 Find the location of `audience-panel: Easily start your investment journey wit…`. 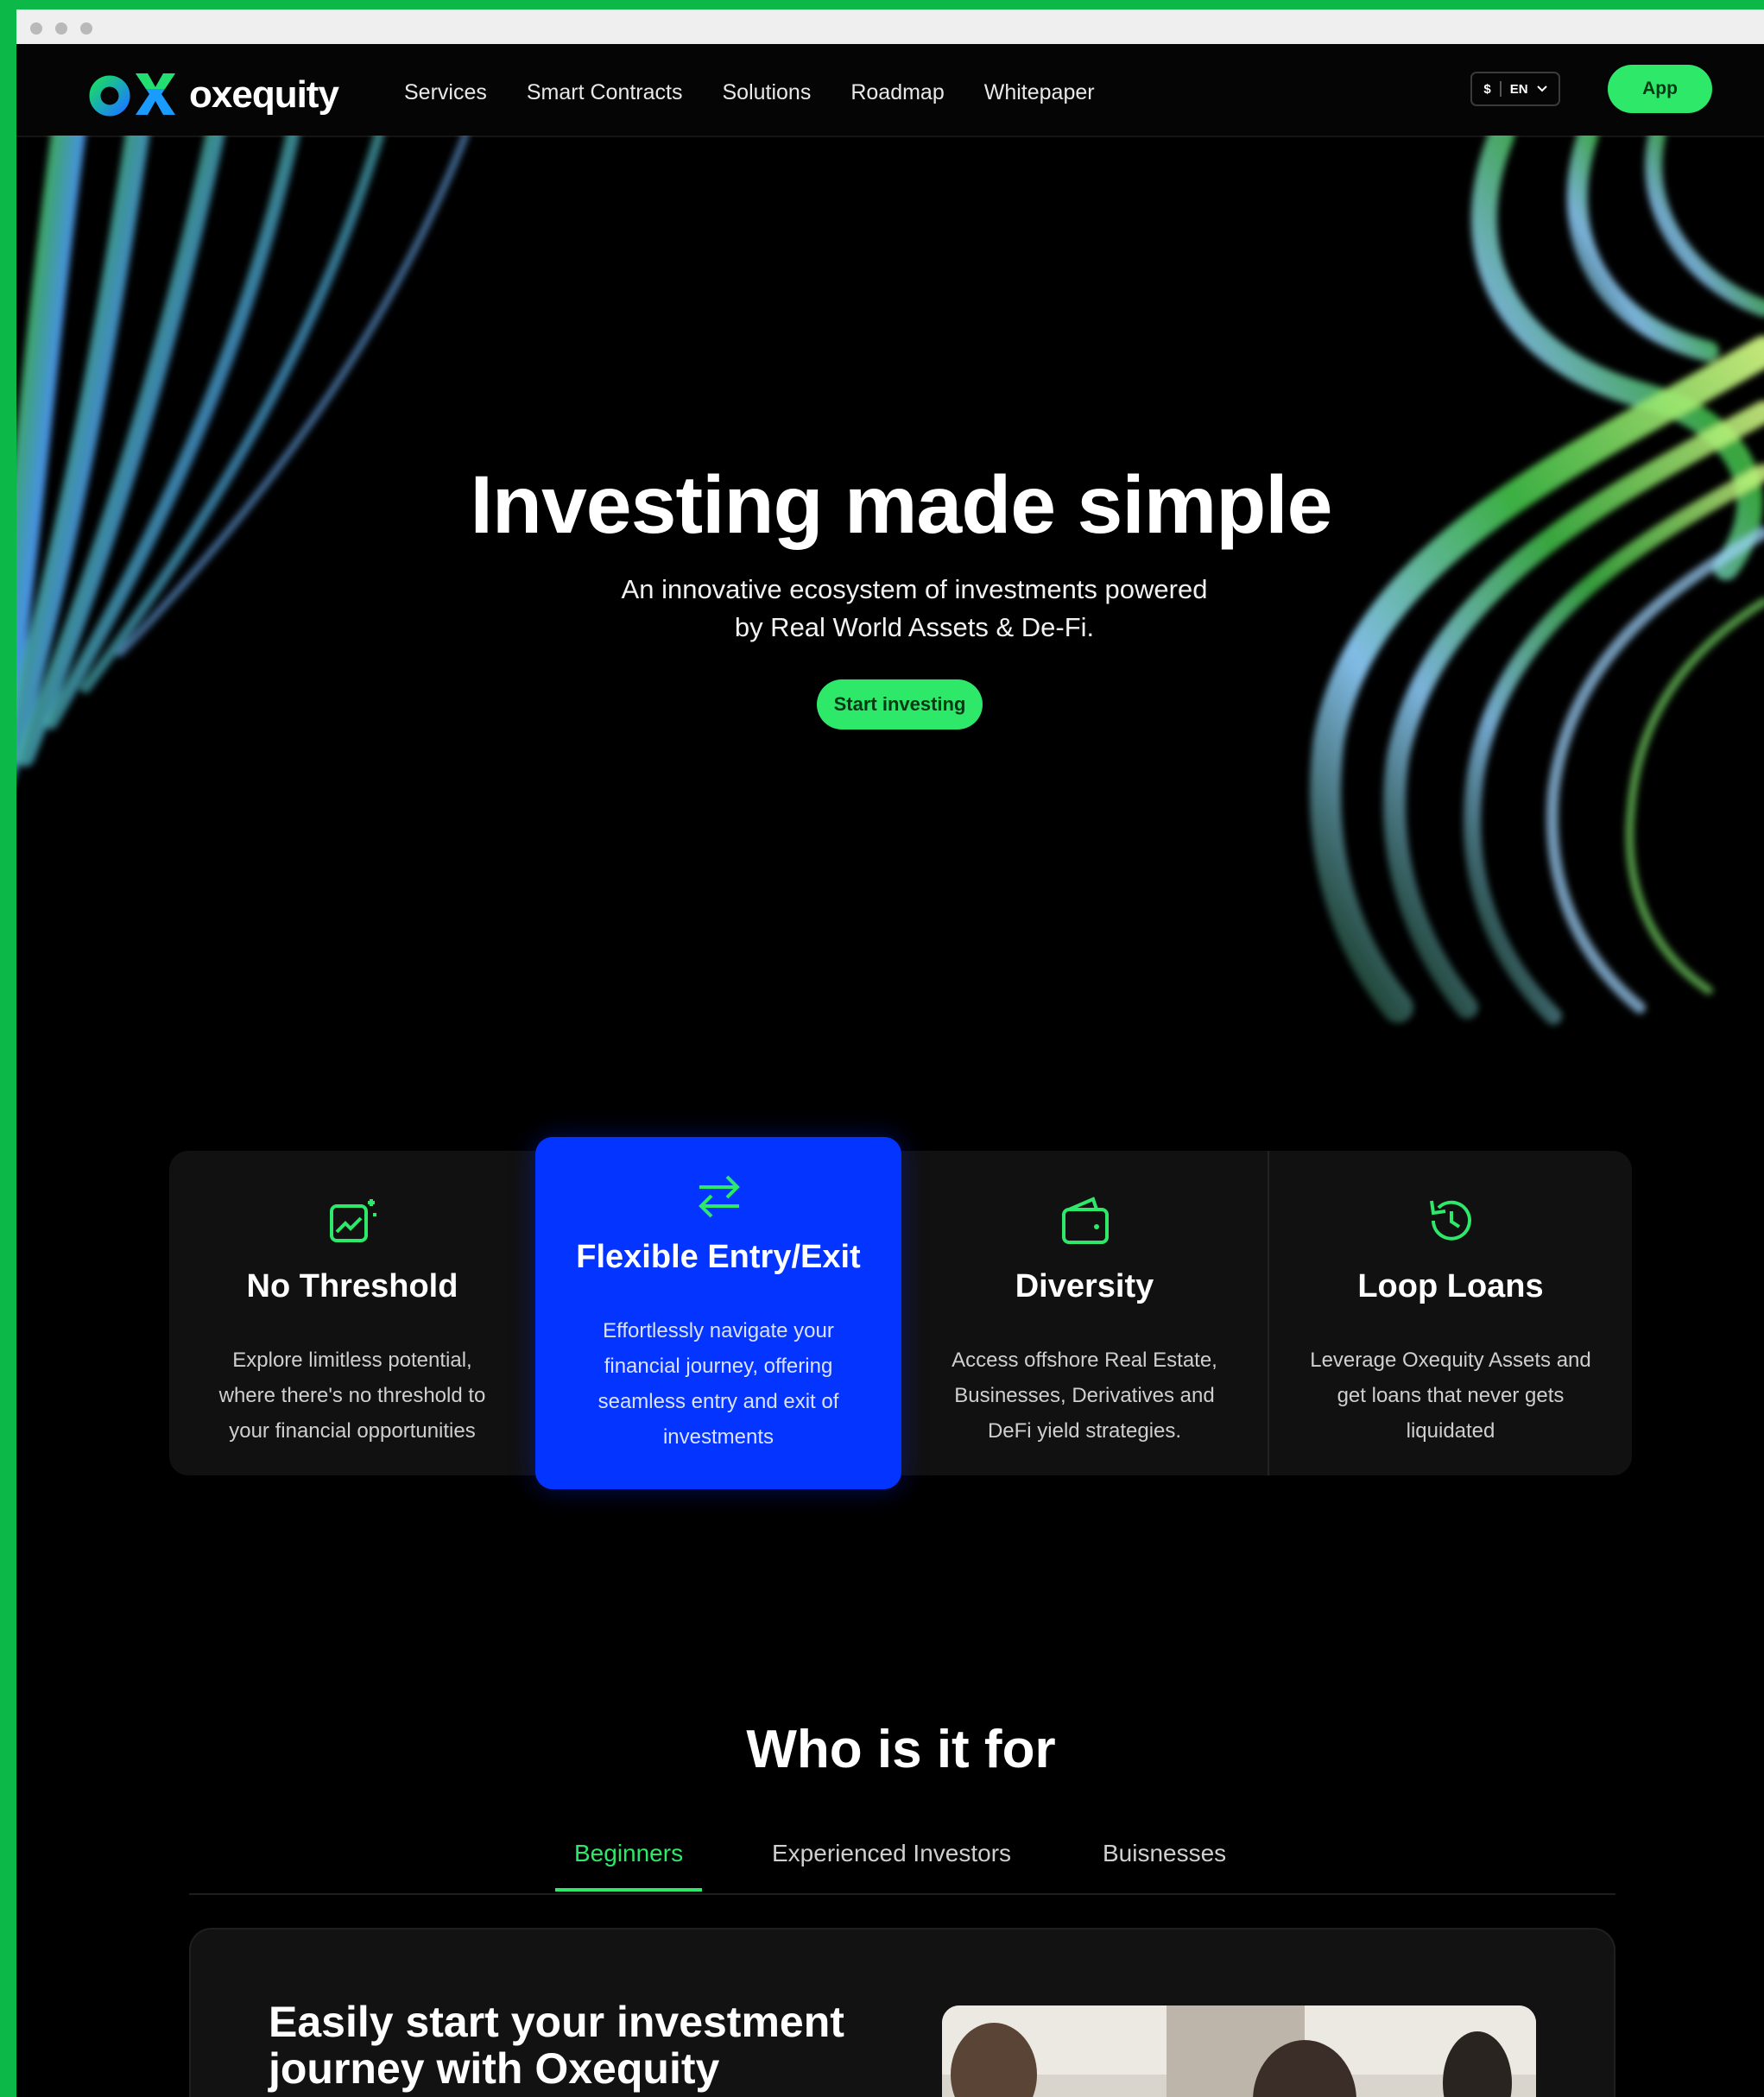

audience-panel: Easily start your investment journey wit… is located at coordinates (902, 2012).